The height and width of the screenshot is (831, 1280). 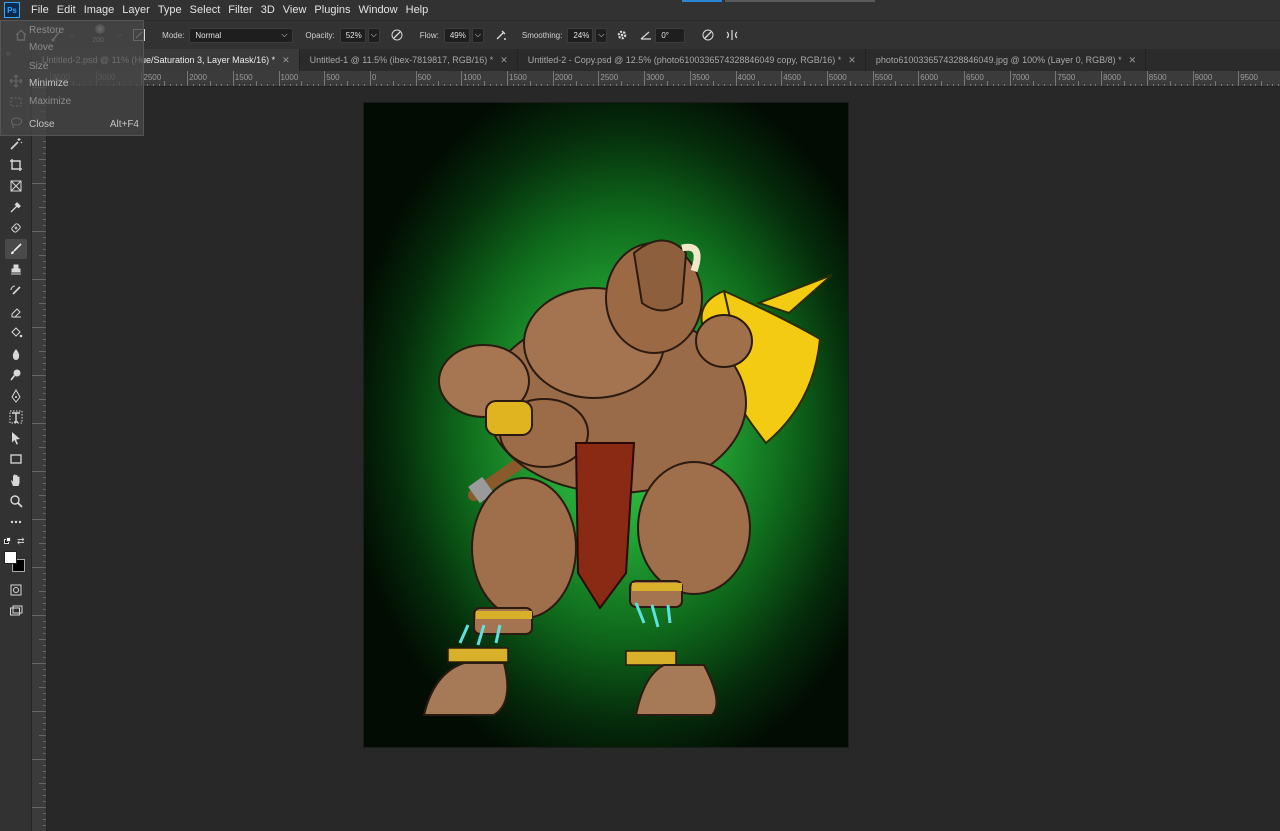 What do you see at coordinates (12, 10) in the screenshot?
I see `photoshop-logo: Ps` at bounding box center [12, 10].